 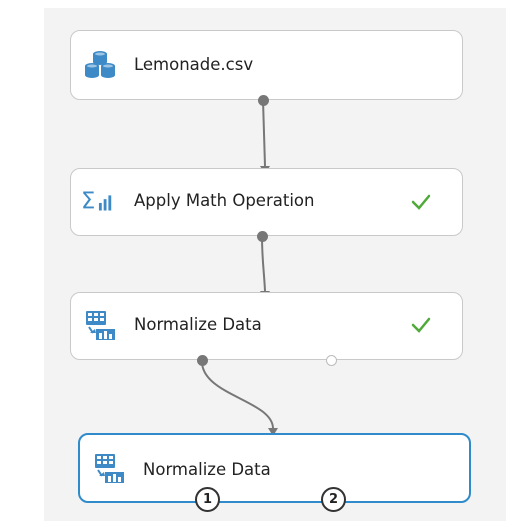 What do you see at coordinates (100, 65) in the screenshot?
I see `dataset-icon` at bounding box center [100, 65].